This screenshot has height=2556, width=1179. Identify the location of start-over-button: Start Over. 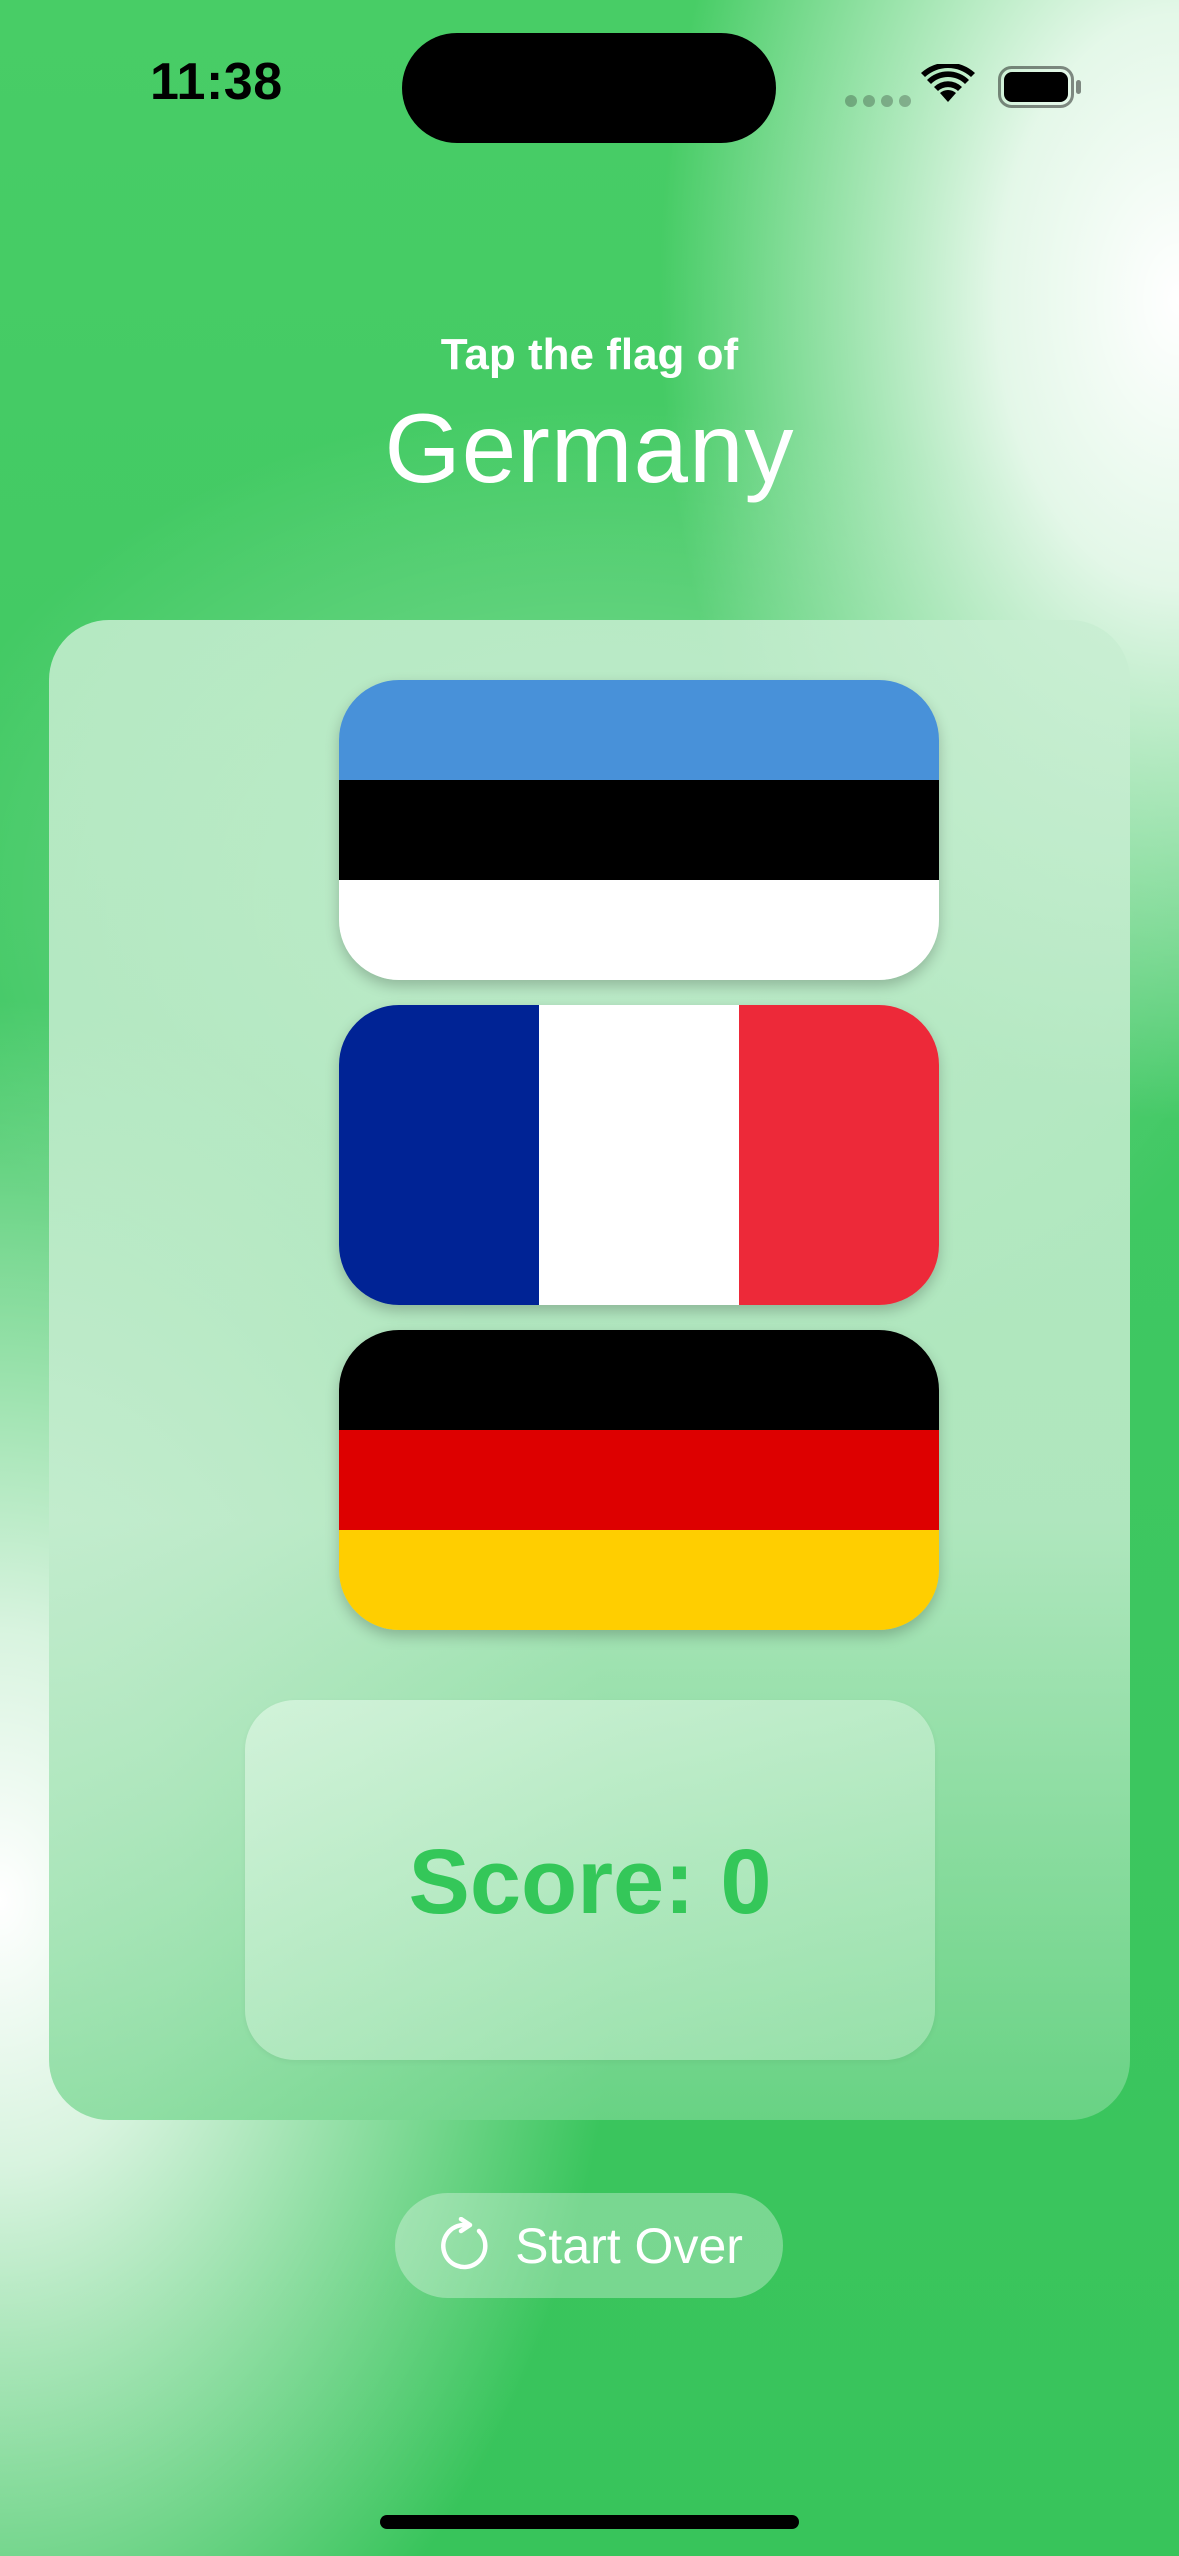
(589, 2245).